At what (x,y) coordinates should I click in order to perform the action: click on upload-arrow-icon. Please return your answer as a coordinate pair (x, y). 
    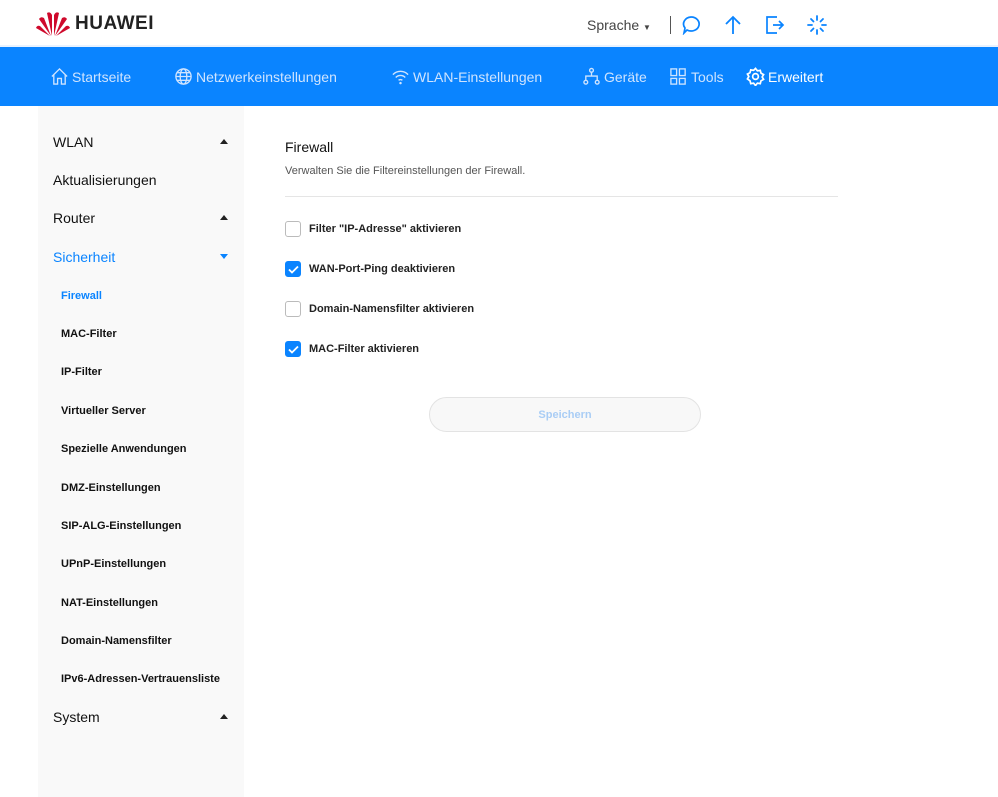
    Looking at the image, I should click on (733, 25).